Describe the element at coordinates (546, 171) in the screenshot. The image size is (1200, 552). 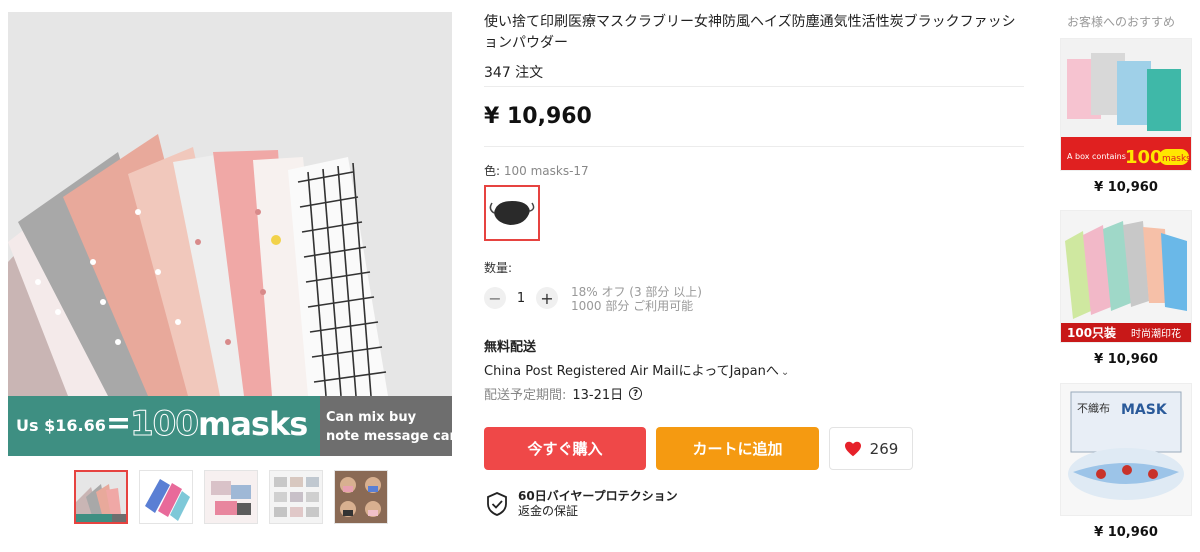
I see `color-value: 100 masks-17` at that location.